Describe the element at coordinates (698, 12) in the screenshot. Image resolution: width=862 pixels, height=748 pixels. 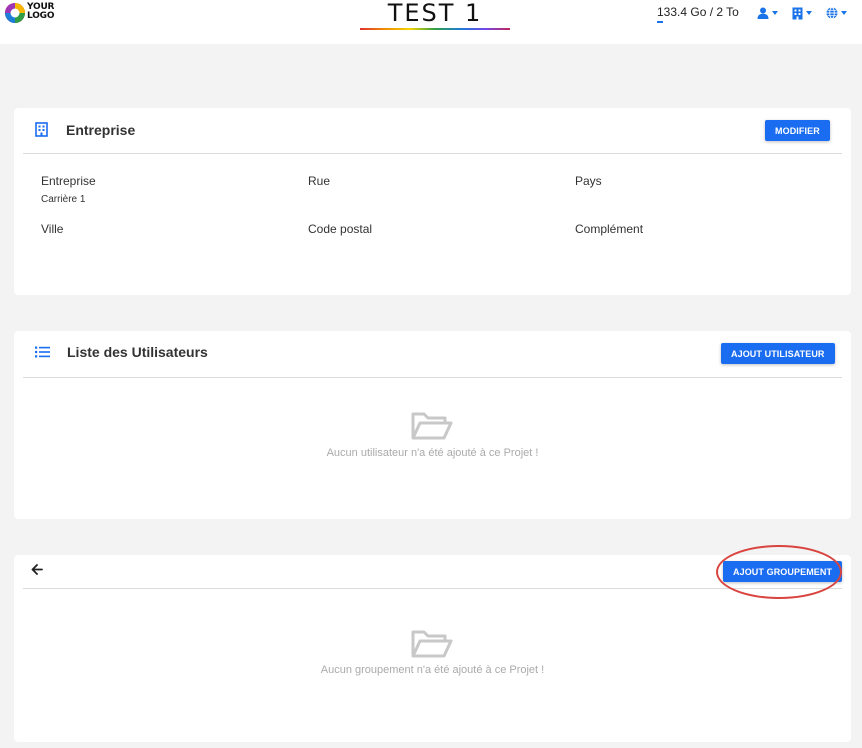
I see `storage-usage: 133.4 Go / 2 To` at that location.